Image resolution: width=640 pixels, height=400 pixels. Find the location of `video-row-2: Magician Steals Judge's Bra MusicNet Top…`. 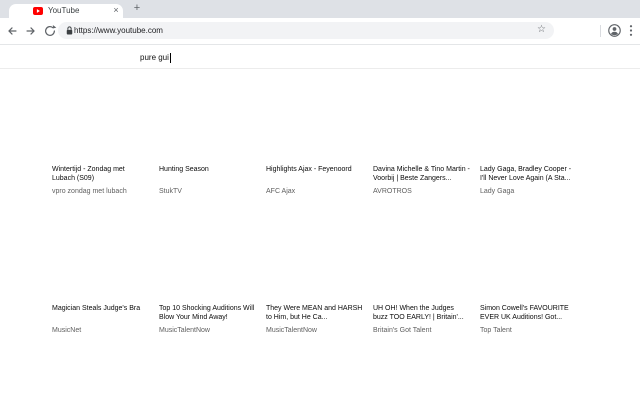

video-row-2: Magician Steals Judge's Bra MusicNet Top… is located at coordinates (319, 319).